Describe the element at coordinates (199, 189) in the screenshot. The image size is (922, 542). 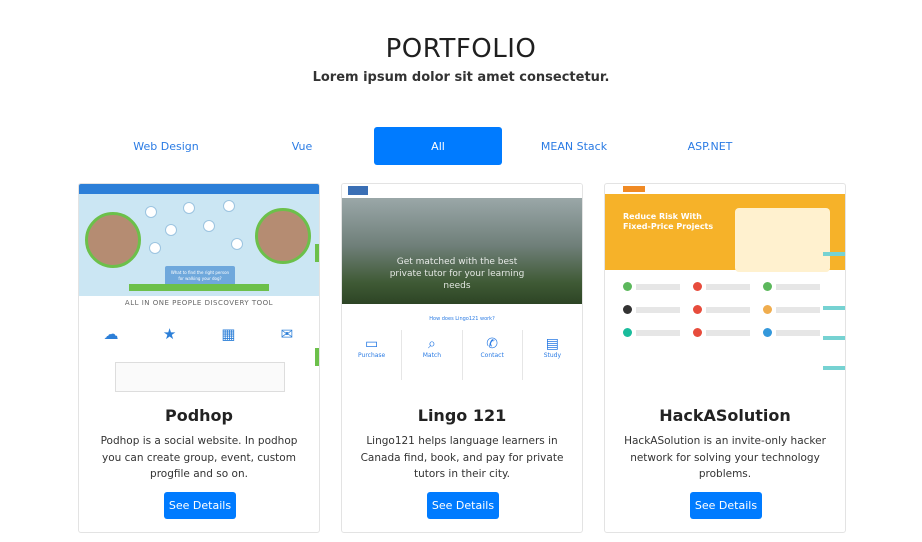
I see `podhop-thumb-nav` at that location.